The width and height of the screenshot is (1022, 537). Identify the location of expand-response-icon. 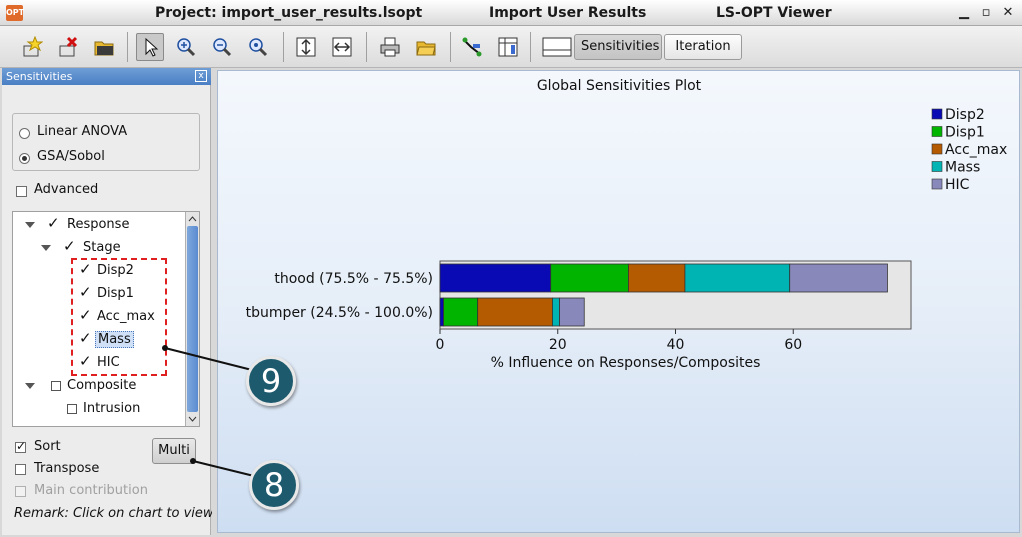
(30, 225).